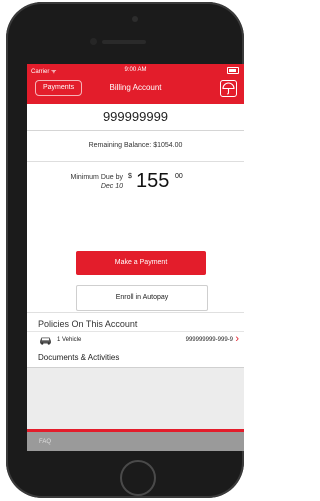 The height and width of the screenshot is (501, 320). I want to click on make-payment-button: Make a Payment, so click(141, 263).